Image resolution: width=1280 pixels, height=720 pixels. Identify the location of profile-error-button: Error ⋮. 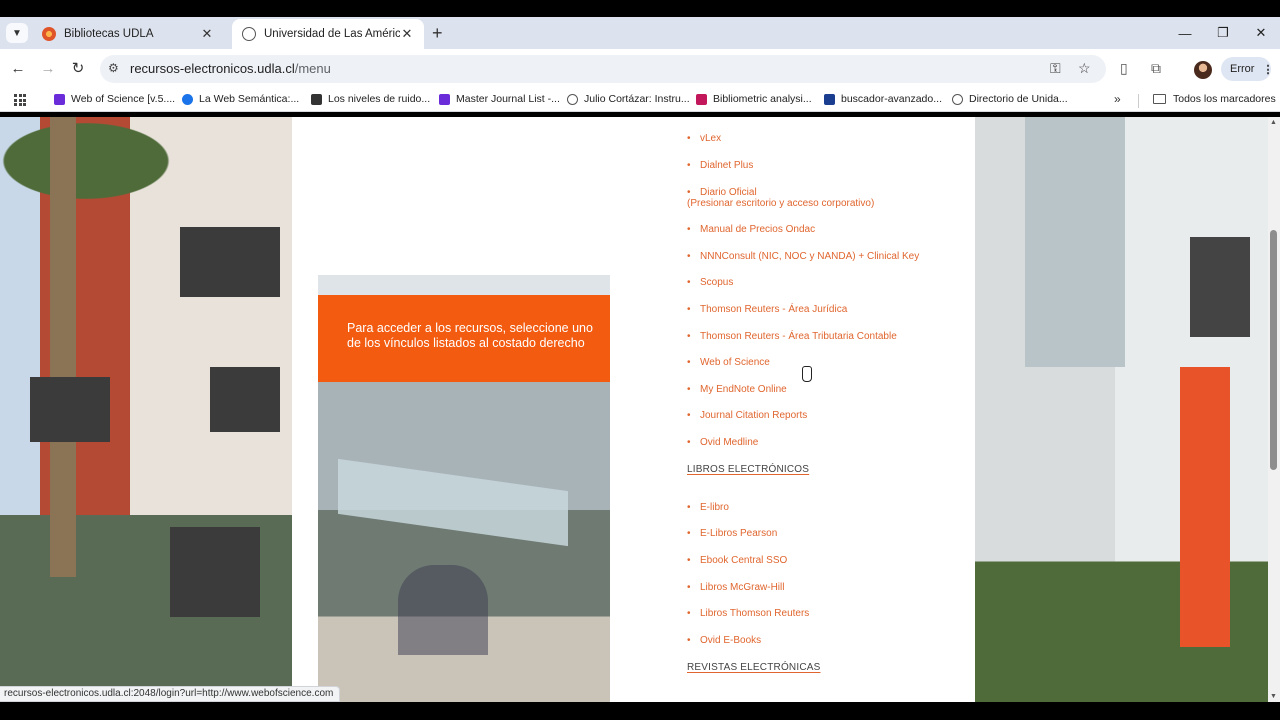
(1247, 69).